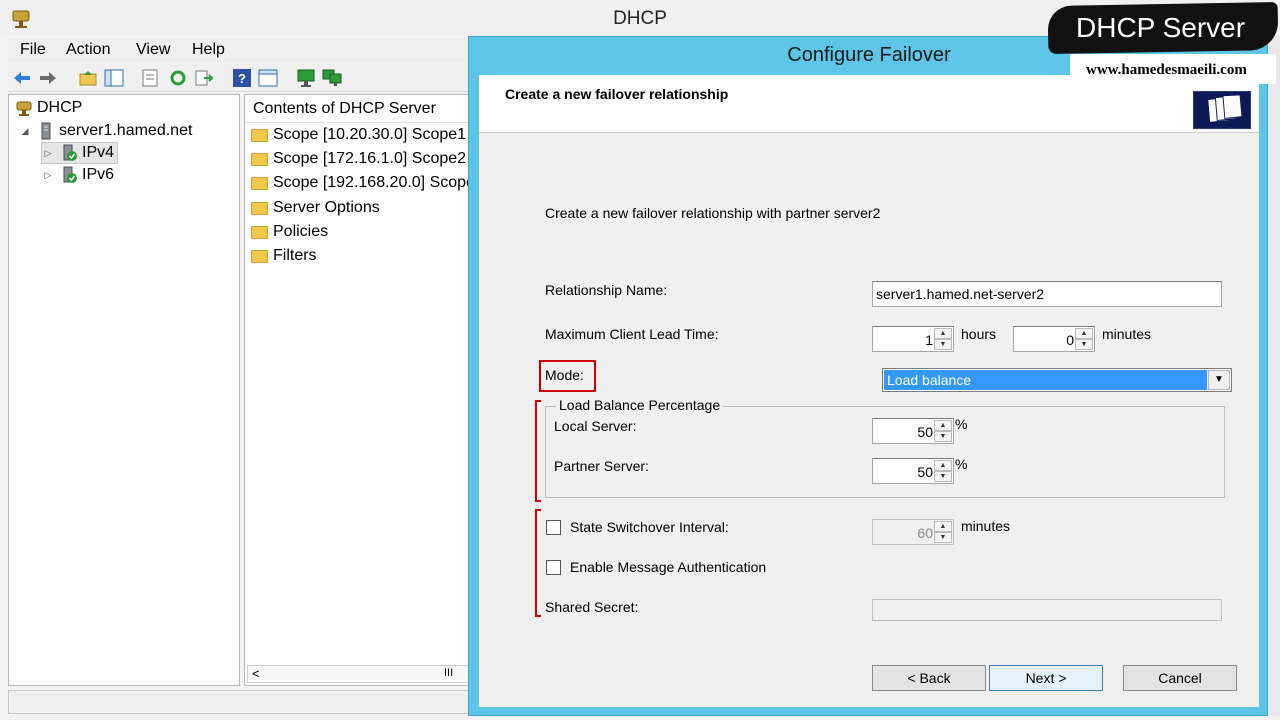  Describe the element at coordinates (60, 107) in the screenshot. I see `tree-label-dhcp: DHCP` at that location.